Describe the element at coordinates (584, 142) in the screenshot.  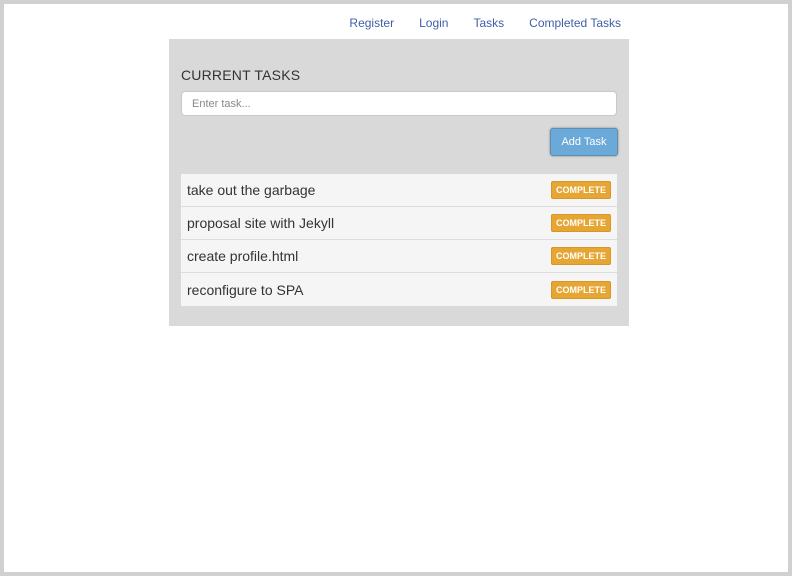
I see `add-task-button: Add Task` at that location.